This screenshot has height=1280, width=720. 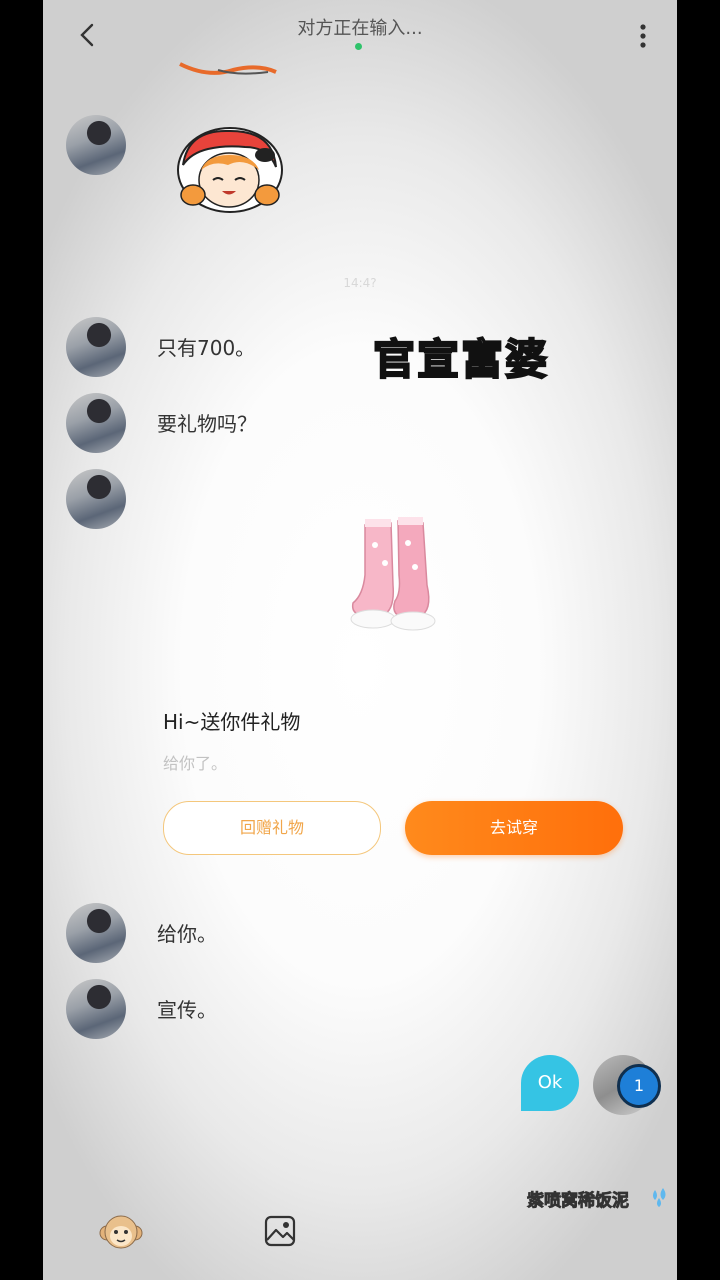 I want to click on video-caption-overlay: 官宣富婆, so click(x=461, y=359).